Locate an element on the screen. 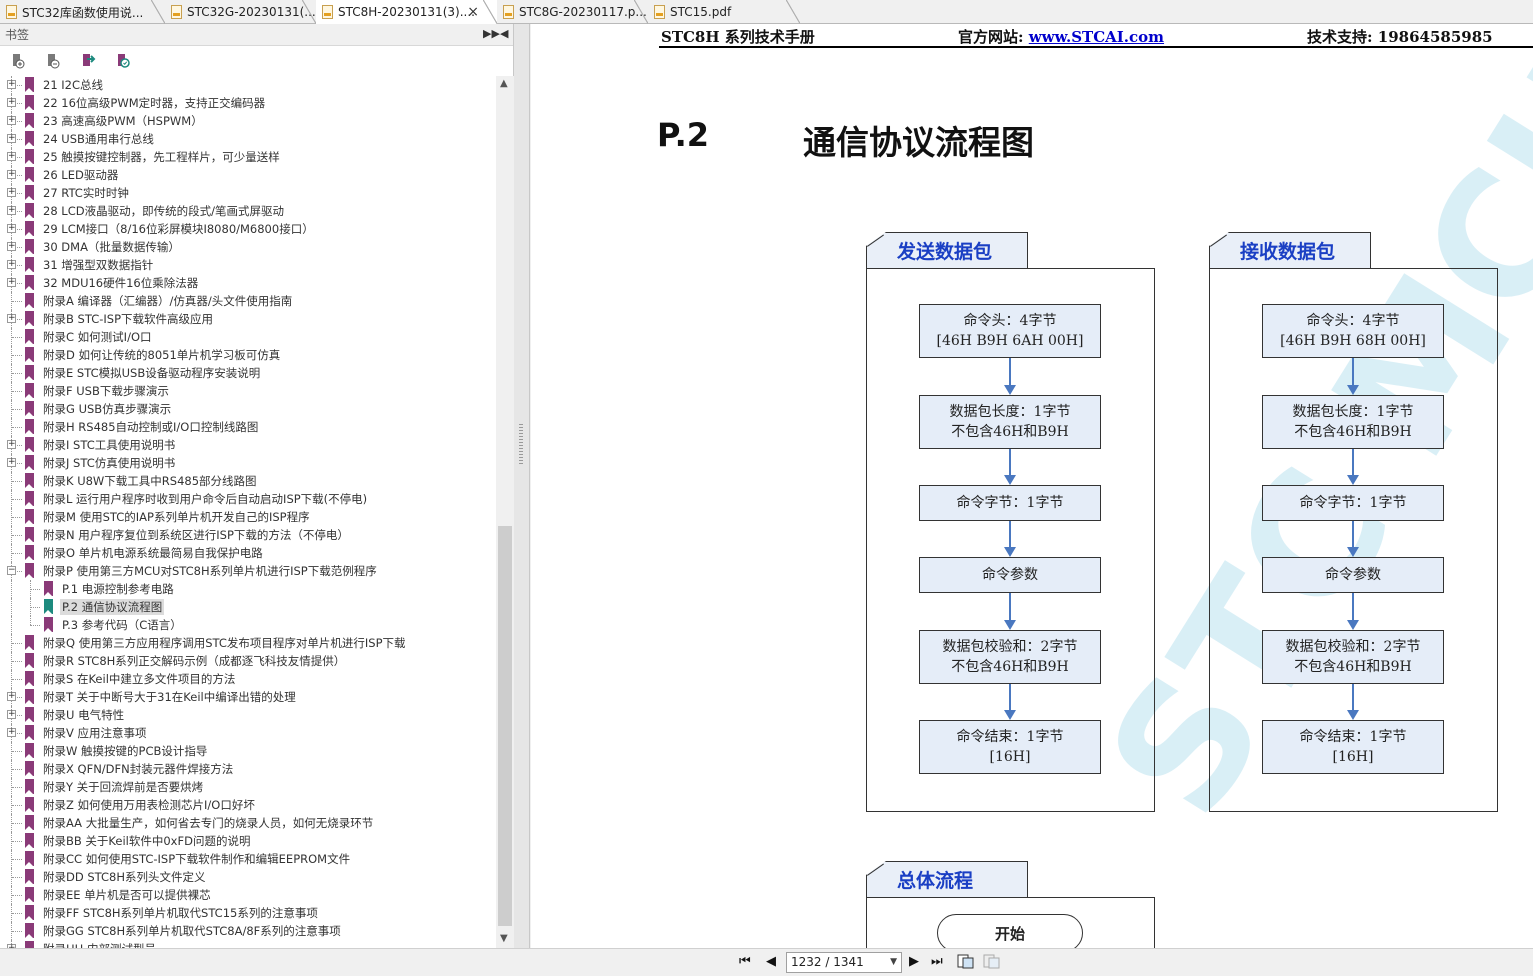 This screenshot has width=1533, height=976. bookmark-item: +29 LCM接口（8/16位彩屏模块I8080/M6800接口） is located at coordinates (248, 229).